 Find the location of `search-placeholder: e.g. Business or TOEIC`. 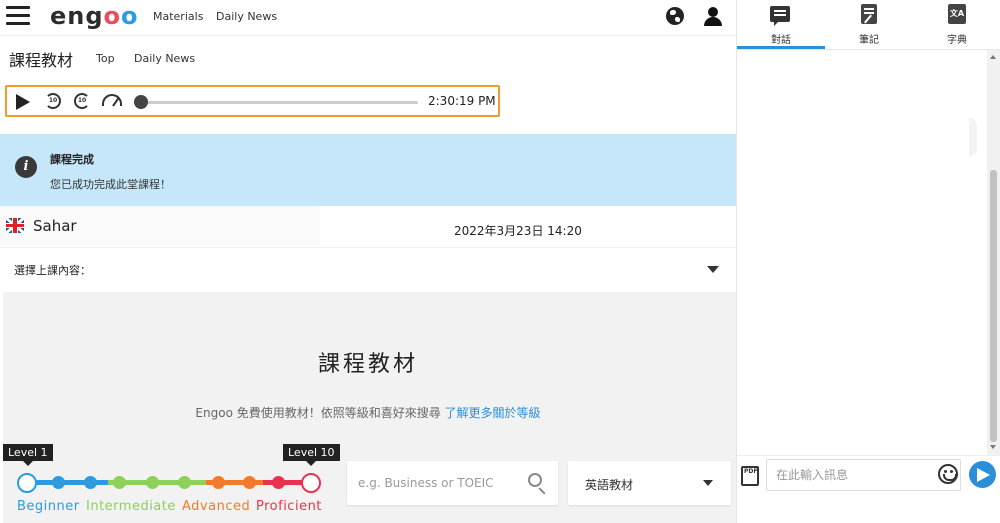

search-placeholder: e.g. Business or TOEIC is located at coordinates (426, 483).